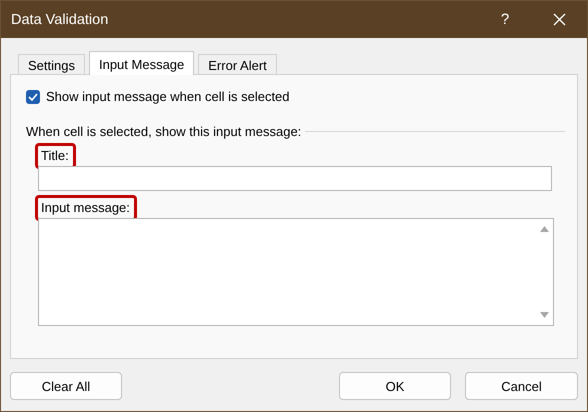  What do you see at coordinates (33, 97) in the screenshot?
I see `checkbox` at bounding box center [33, 97].